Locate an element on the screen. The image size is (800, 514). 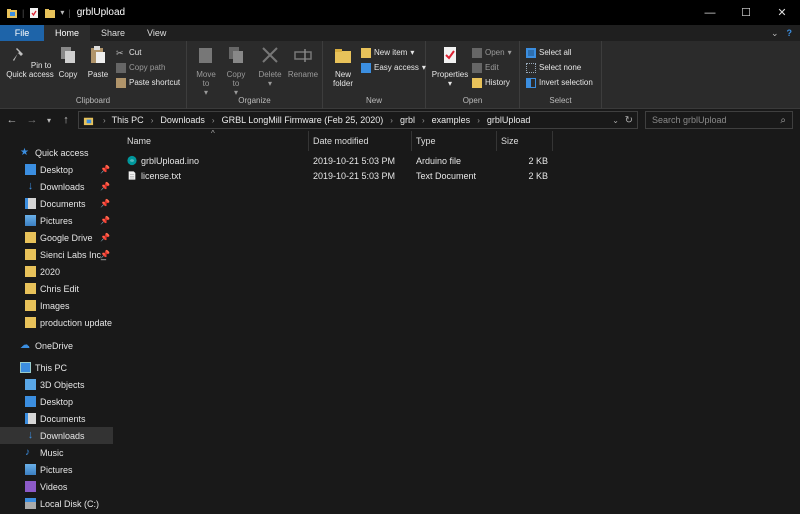
copy-path-button: Copy path is located at coordinates (140, 67).